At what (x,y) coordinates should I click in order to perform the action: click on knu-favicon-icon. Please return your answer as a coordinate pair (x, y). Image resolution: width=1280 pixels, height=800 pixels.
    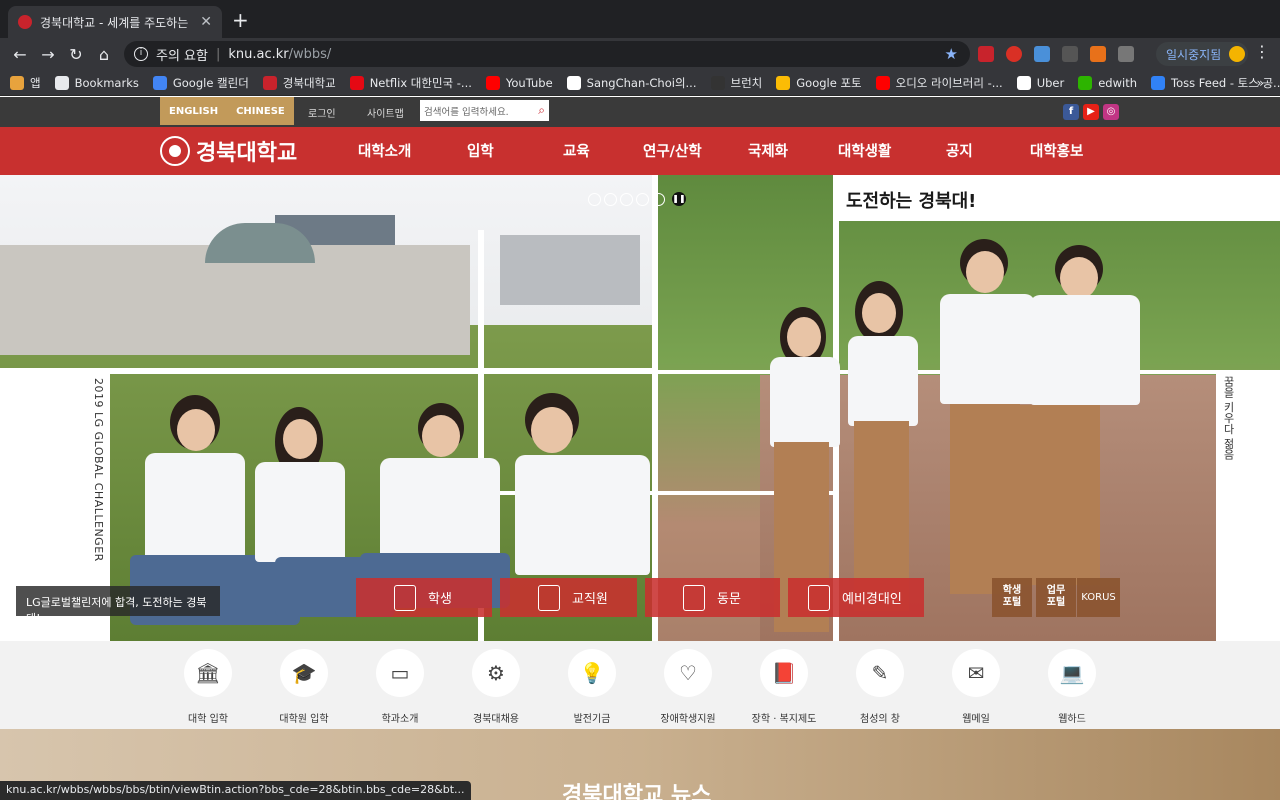
    Looking at the image, I should click on (25, 22).